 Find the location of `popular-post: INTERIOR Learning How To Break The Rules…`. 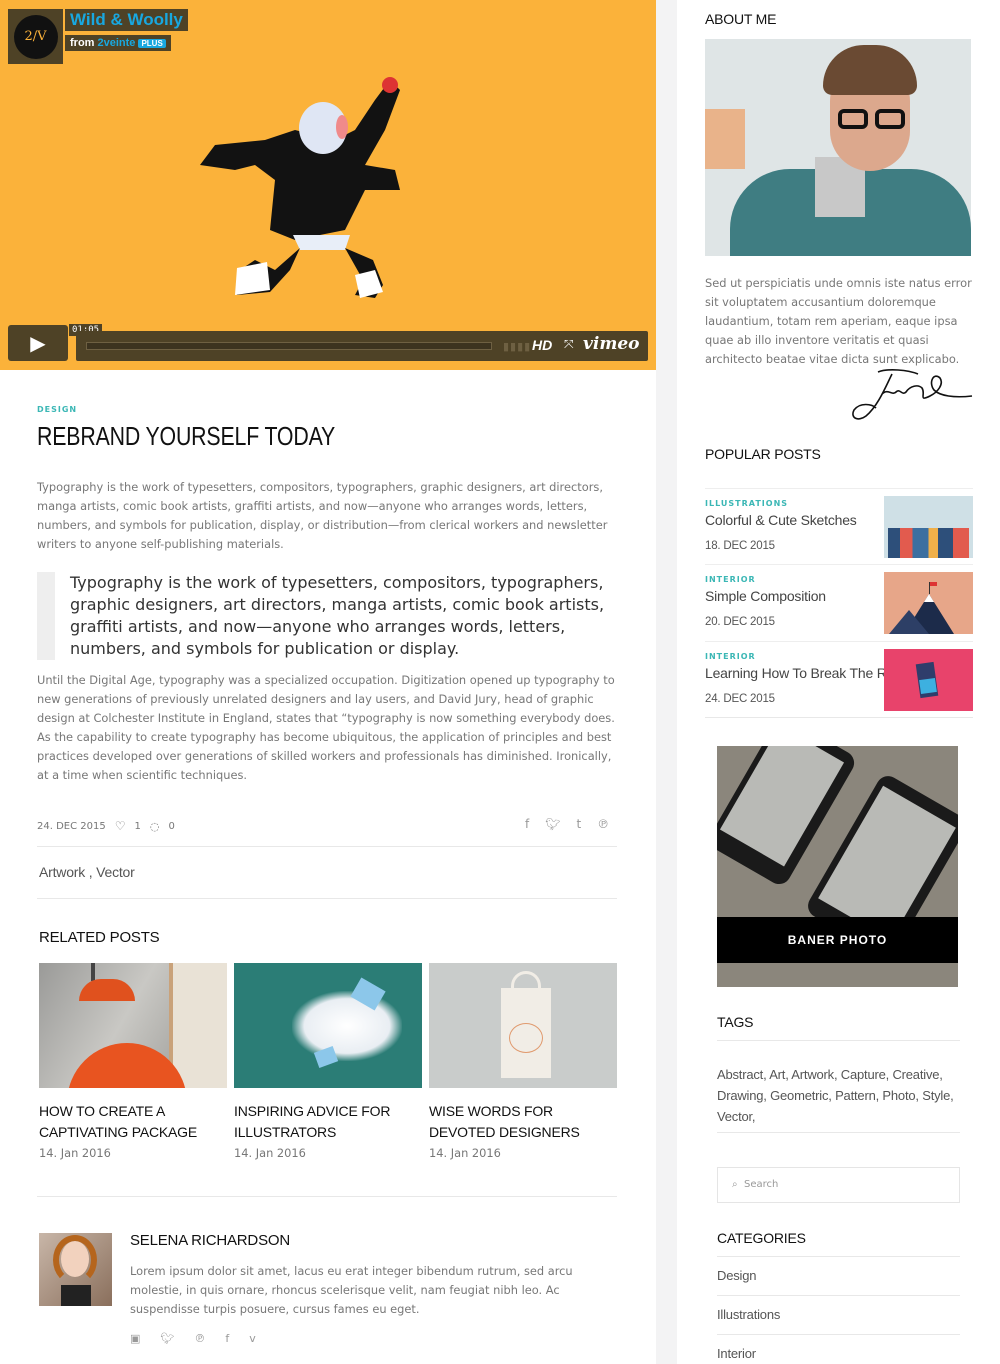

popular-post: INTERIOR Learning How To Break The Rules… is located at coordinates (839, 679).